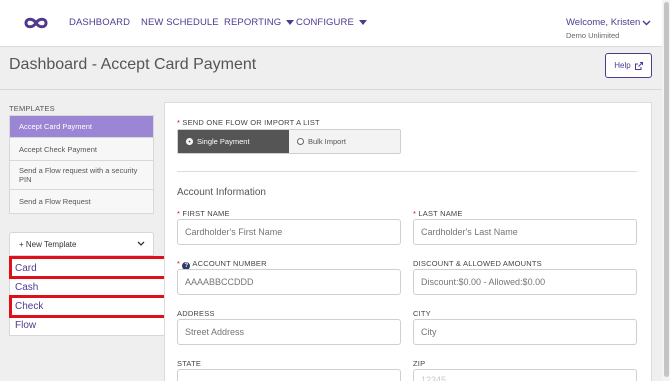  Describe the element at coordinates (78, 175) in the screenshot. I see `template-label: Send a Flow request with a security PIN` at that location.